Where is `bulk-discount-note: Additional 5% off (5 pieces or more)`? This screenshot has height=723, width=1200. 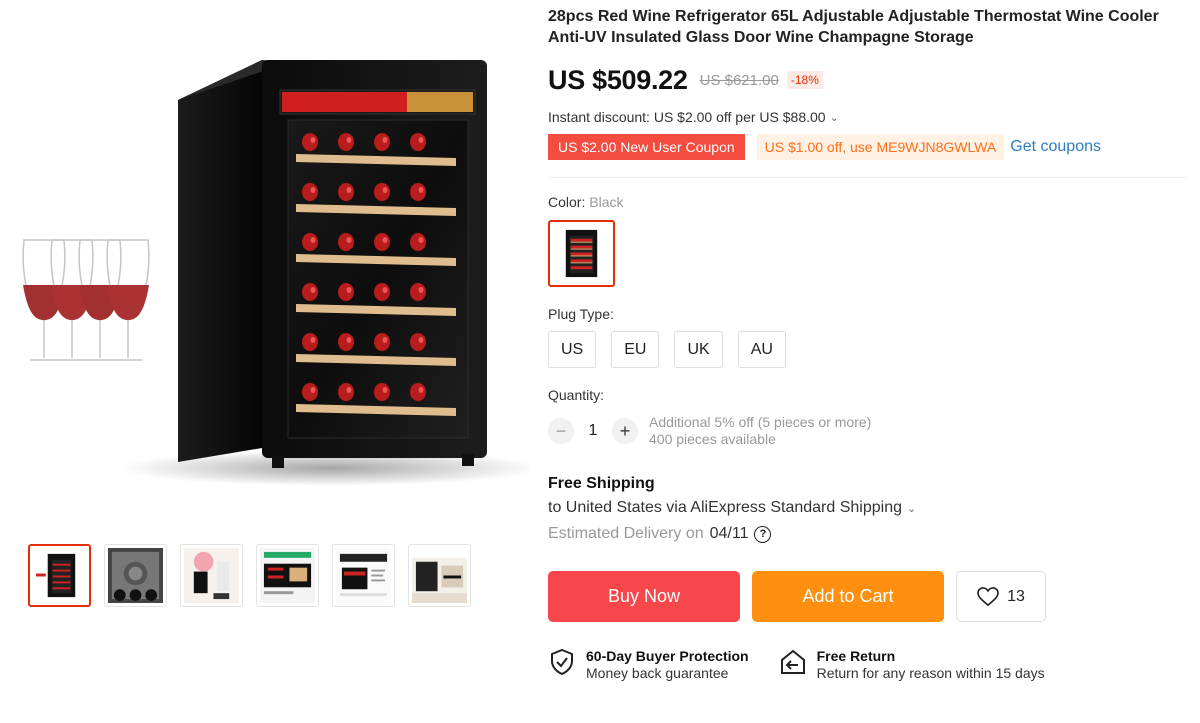
bulk-discount-note: Additional 5% off (5 pieces or more) is located at coordinates (760, 422).